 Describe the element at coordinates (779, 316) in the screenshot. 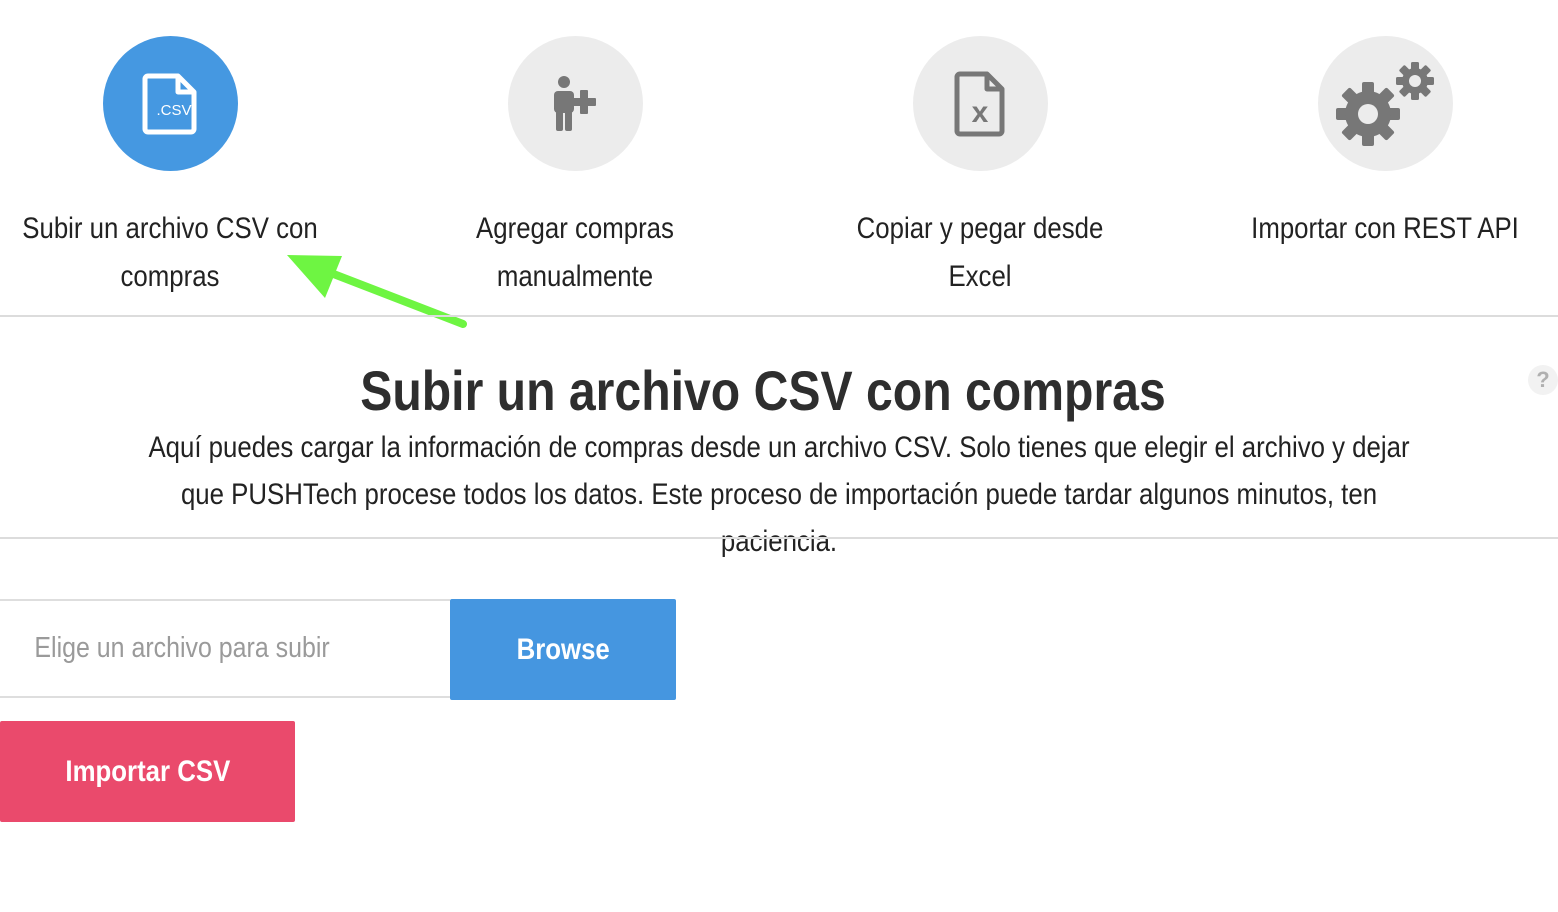

I see `divider-top` at that location.